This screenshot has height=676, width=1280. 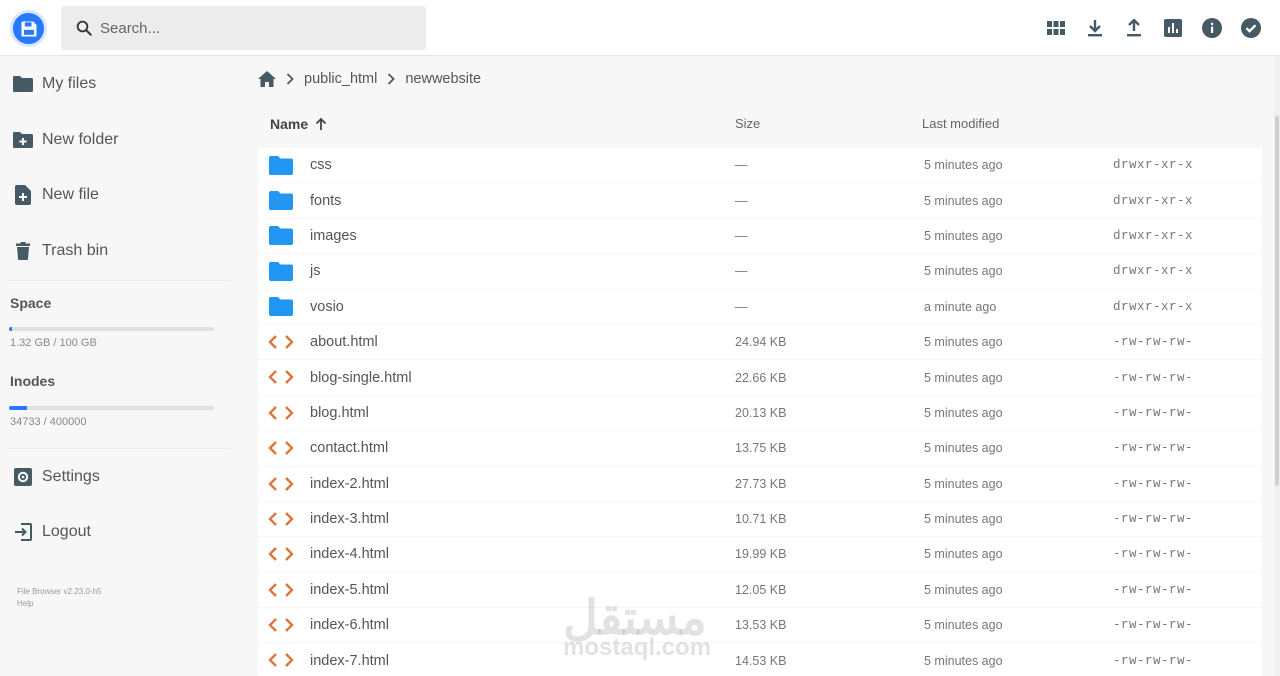 I want to click on top-bar, so click(x=640, y=28).